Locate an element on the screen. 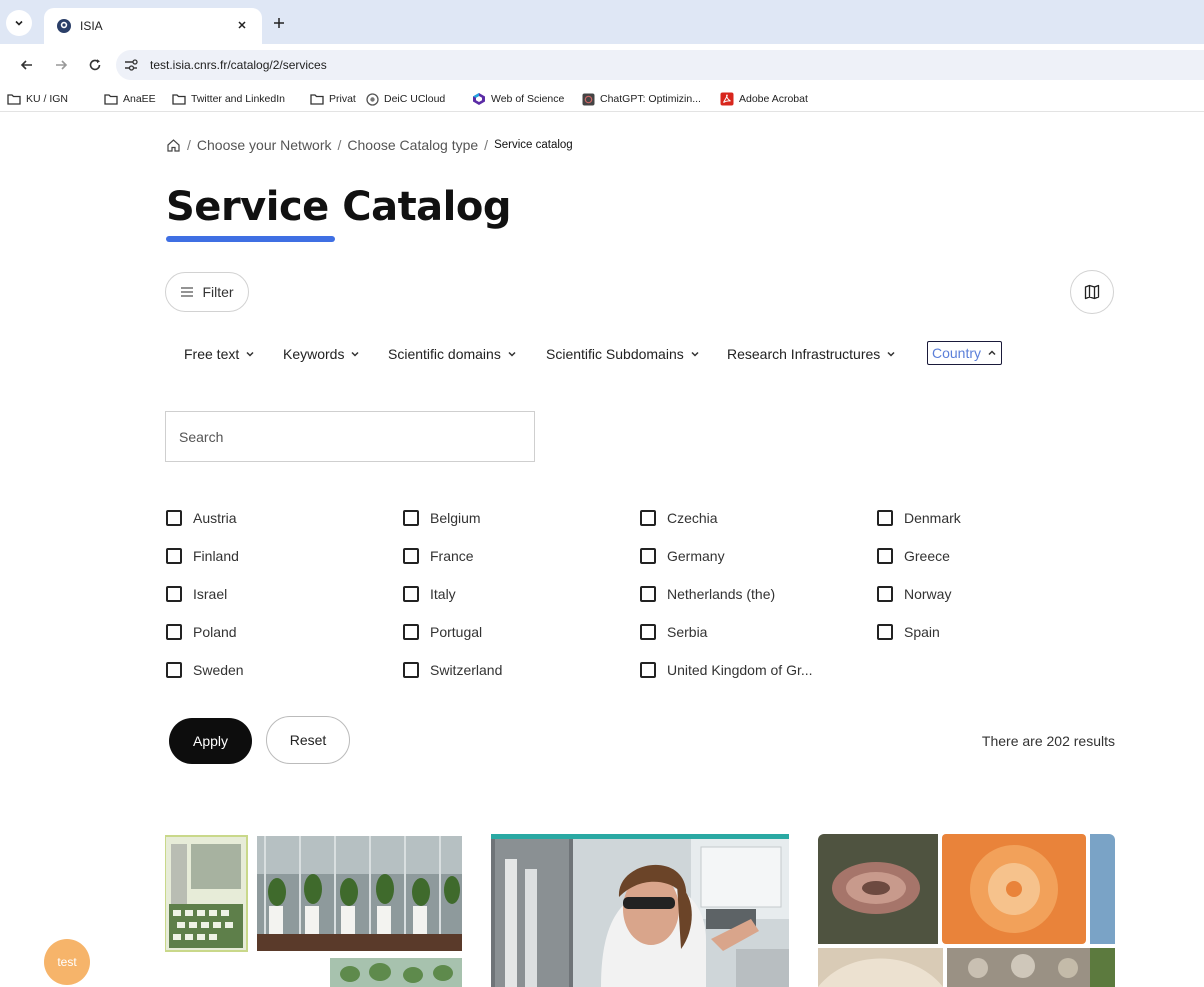 The width and height of the screenshot is (1204, 987). country-checkbox-serbia: Serbia is located at coordinates (673, 632).